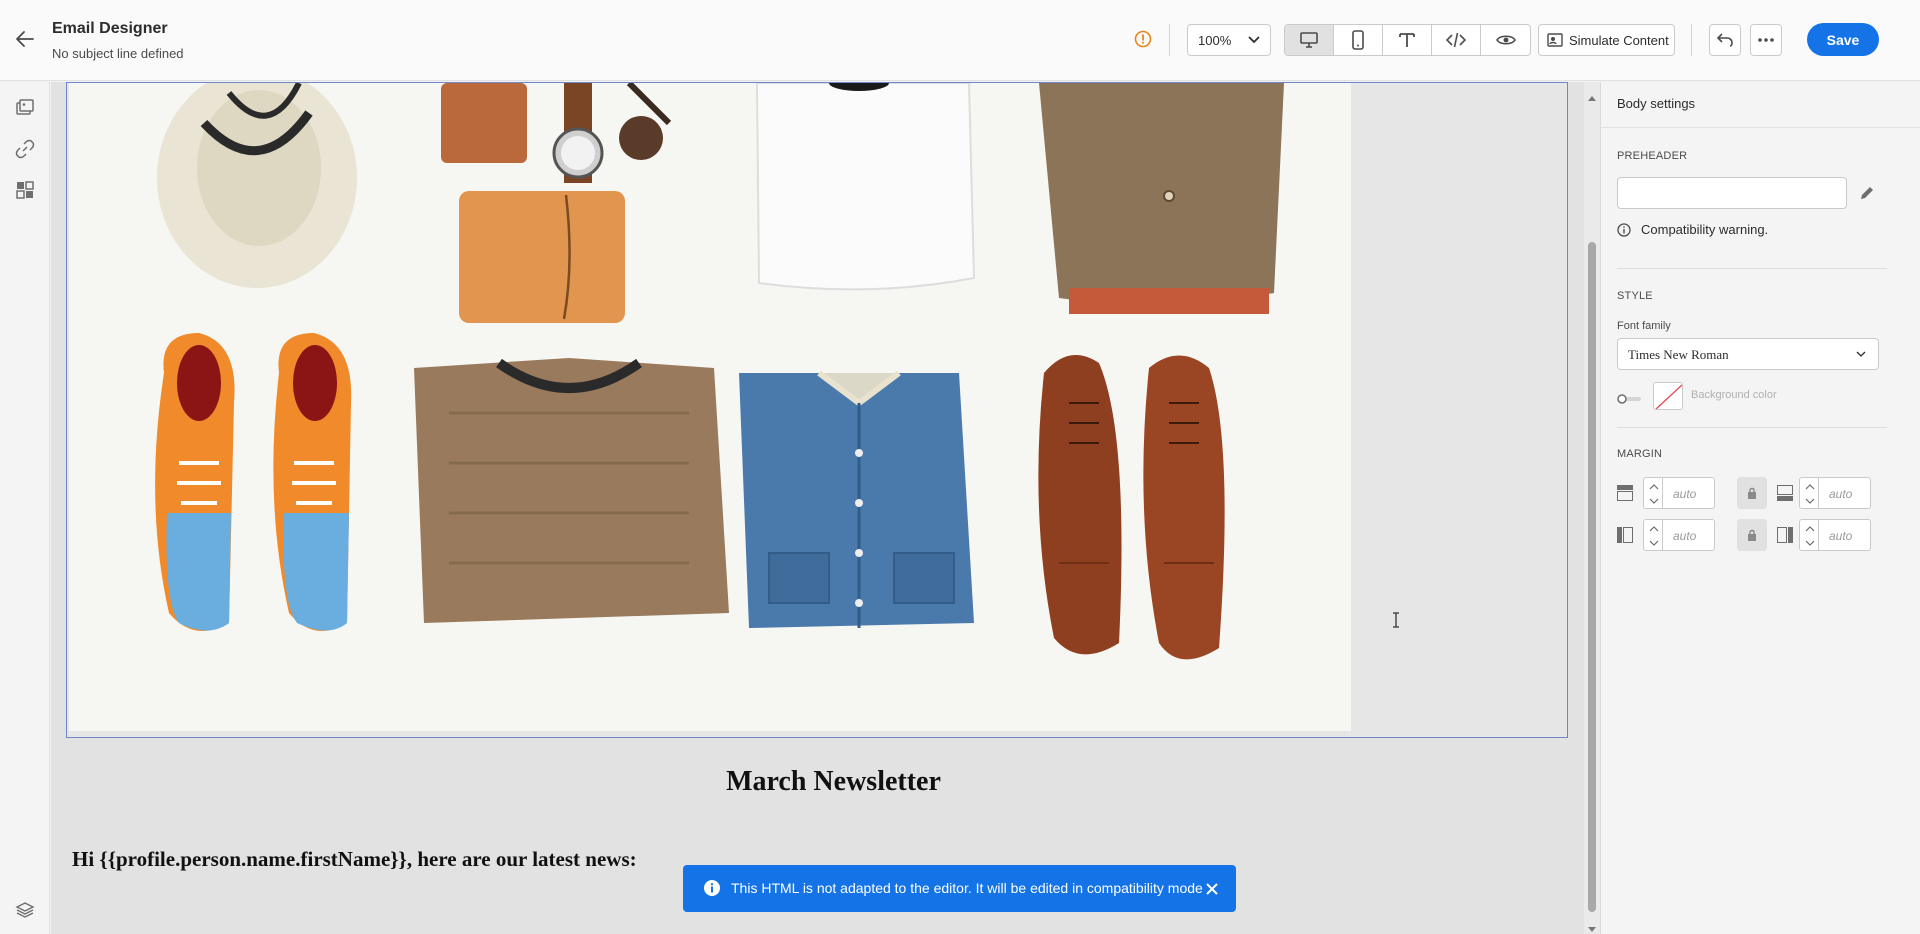 The width and height of the screenshot is (1920, 934). I want to click on warning-icon, so click(1143, 39).